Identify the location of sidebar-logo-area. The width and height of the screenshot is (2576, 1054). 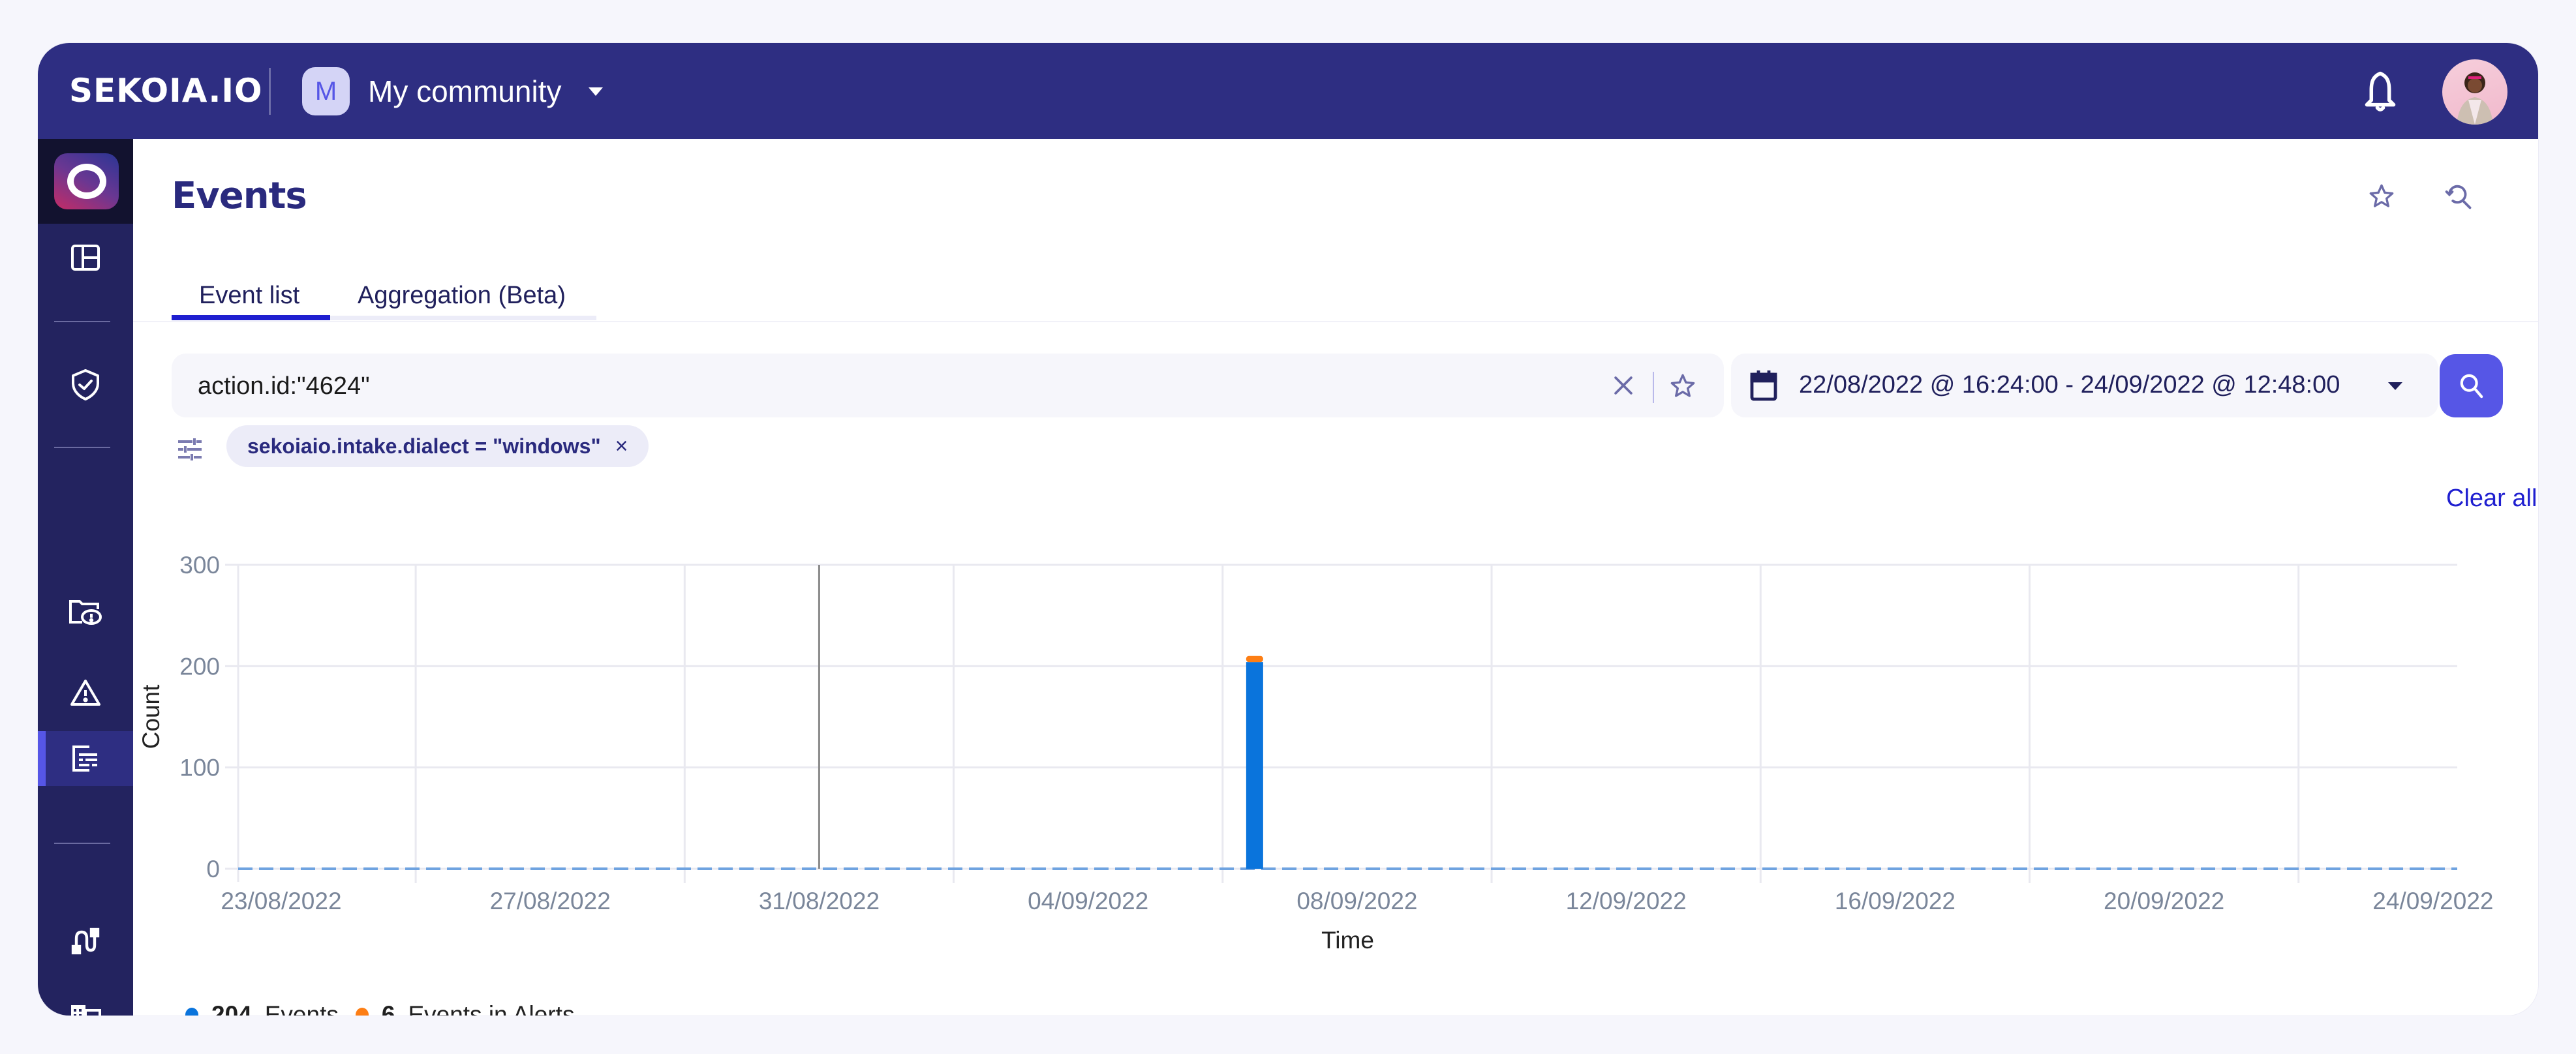
(86, 181).